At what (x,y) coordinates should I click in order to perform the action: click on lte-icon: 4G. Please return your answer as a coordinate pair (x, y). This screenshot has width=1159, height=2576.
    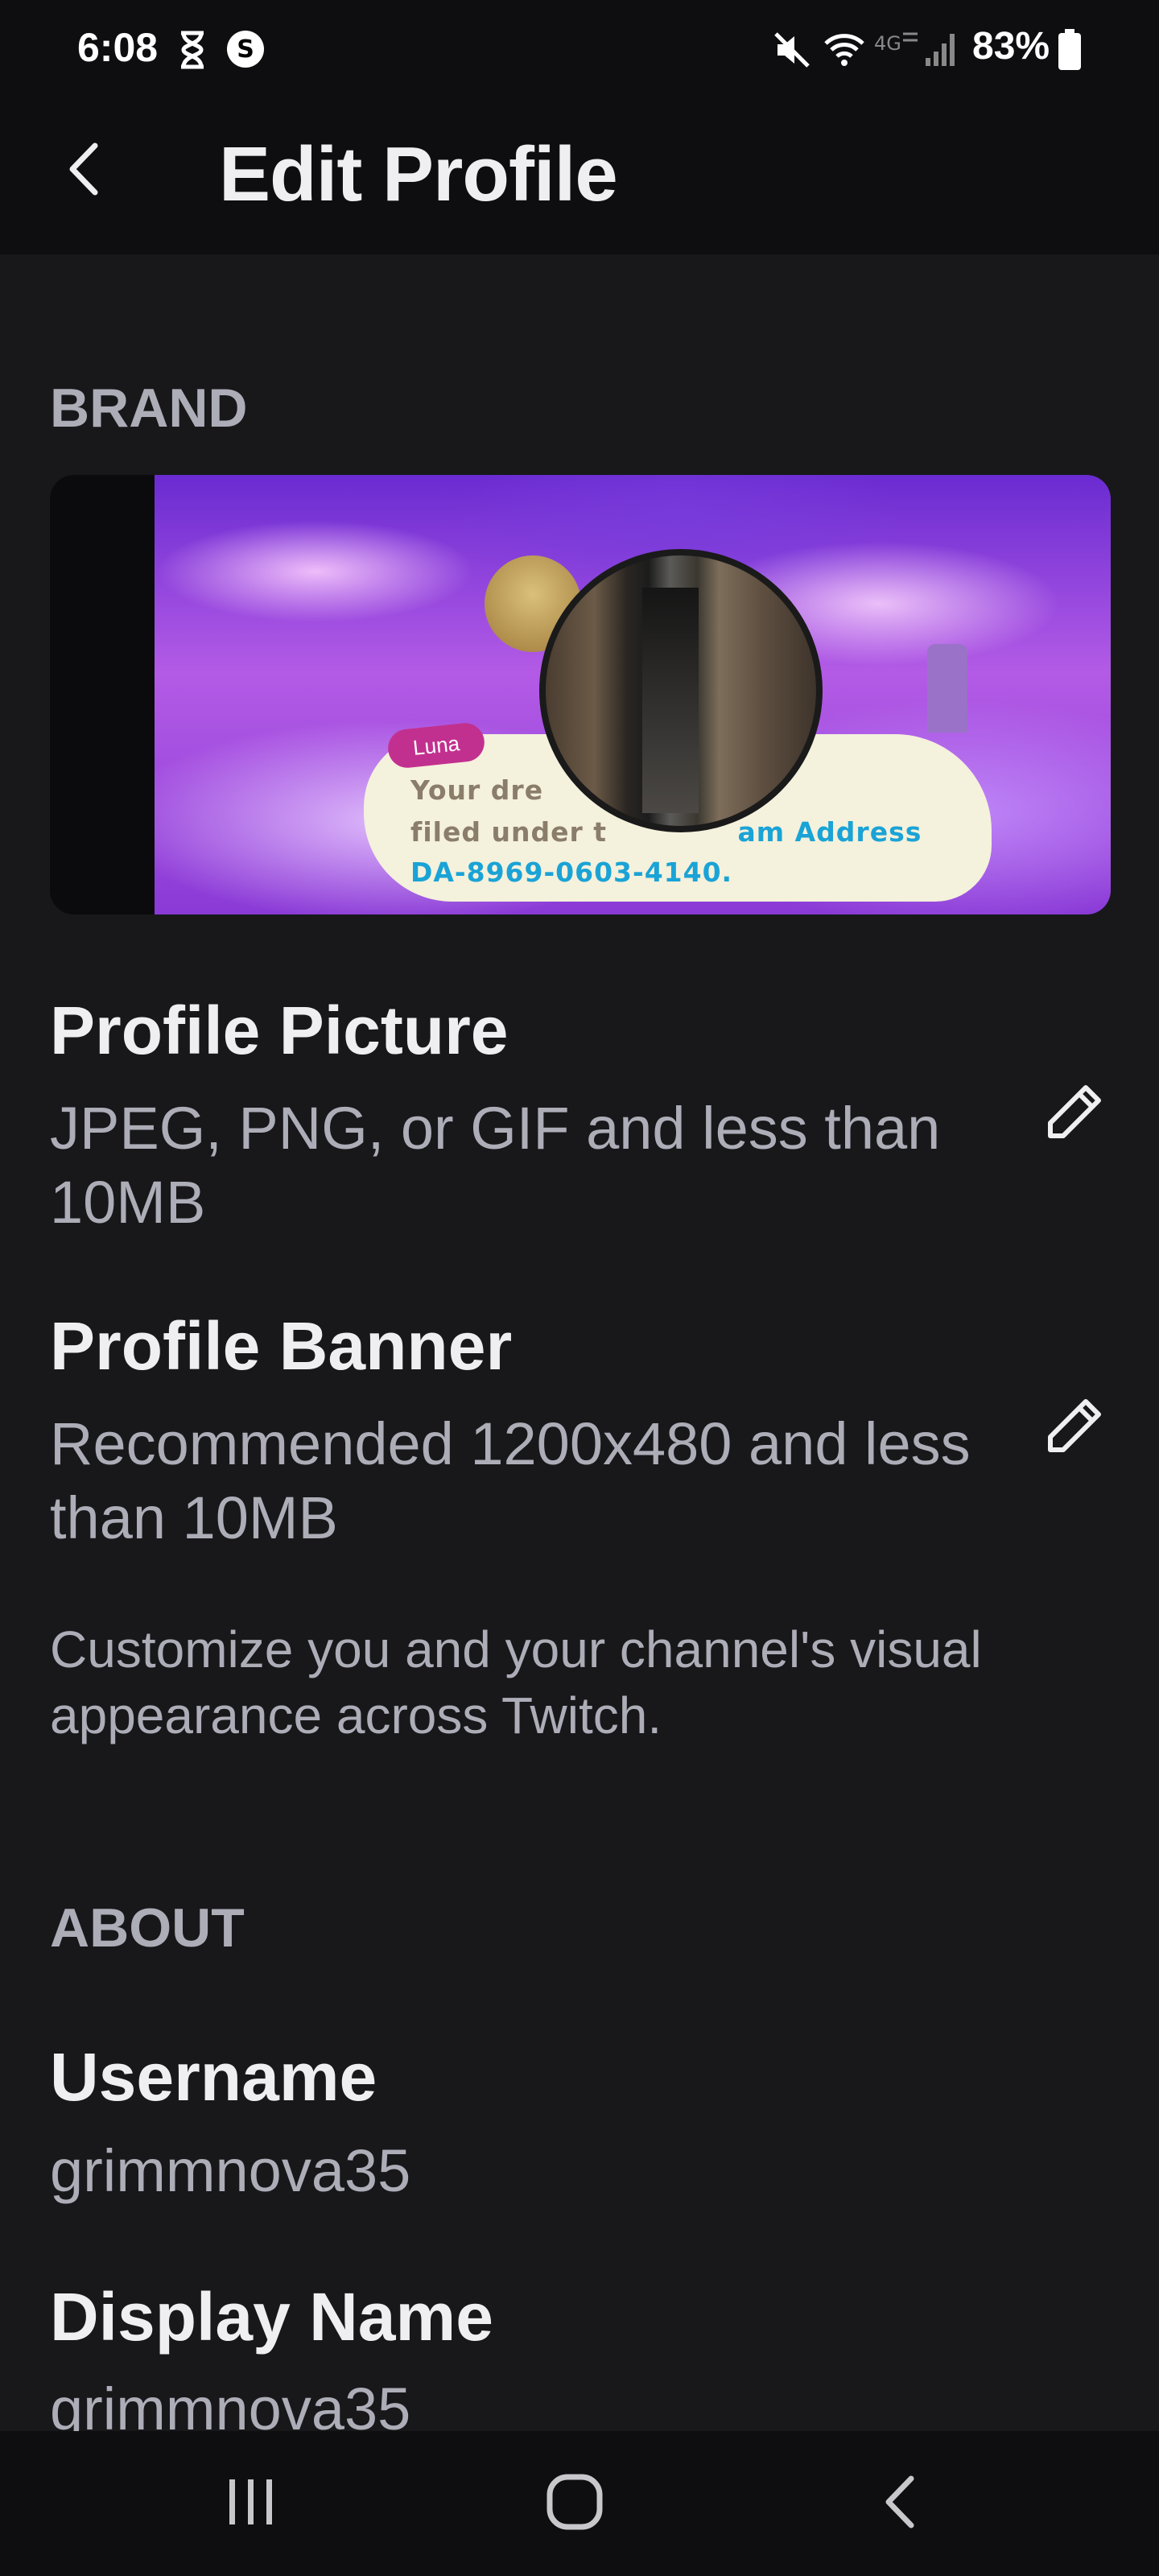
    Looking at the image, I should click on (896, 45).